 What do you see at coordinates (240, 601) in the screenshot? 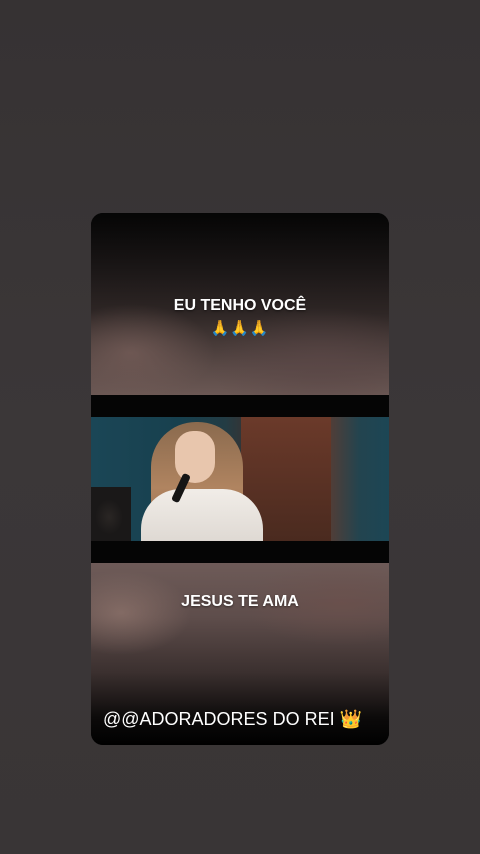
I see `caption-middle: JESUS TE AMA` at bounding box center [240, 601].